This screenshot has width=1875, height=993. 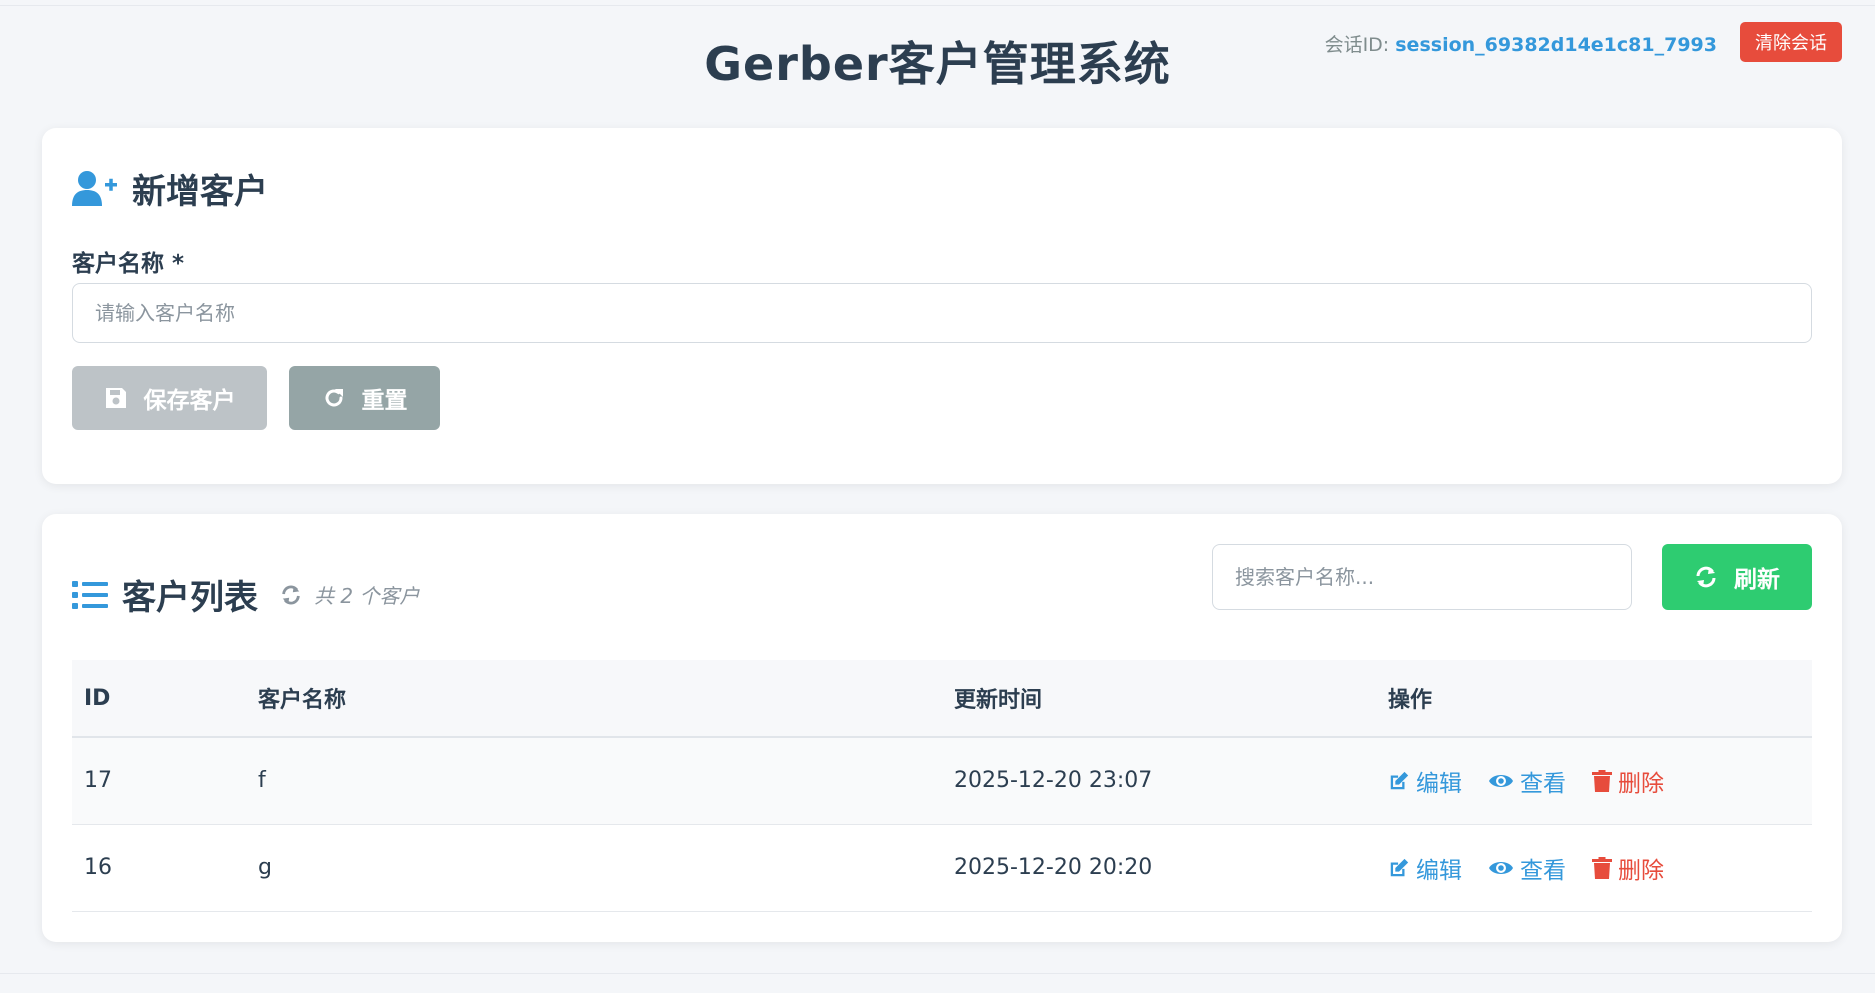 I want to click on session-label: 会话ID:, so click(x=1360, y=45).